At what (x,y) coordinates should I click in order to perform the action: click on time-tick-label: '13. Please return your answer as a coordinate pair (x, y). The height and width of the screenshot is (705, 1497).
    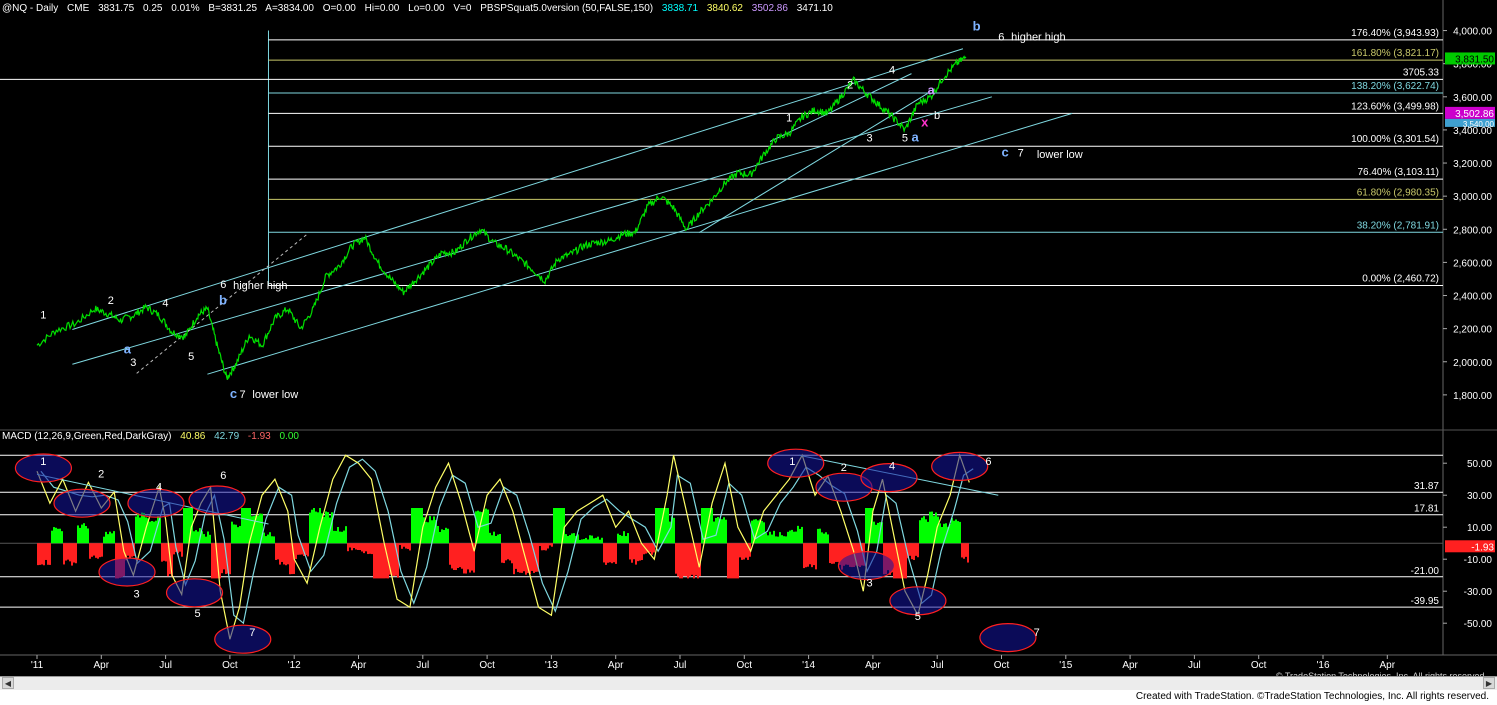
    Looking at the image, I should click on (551, 665).